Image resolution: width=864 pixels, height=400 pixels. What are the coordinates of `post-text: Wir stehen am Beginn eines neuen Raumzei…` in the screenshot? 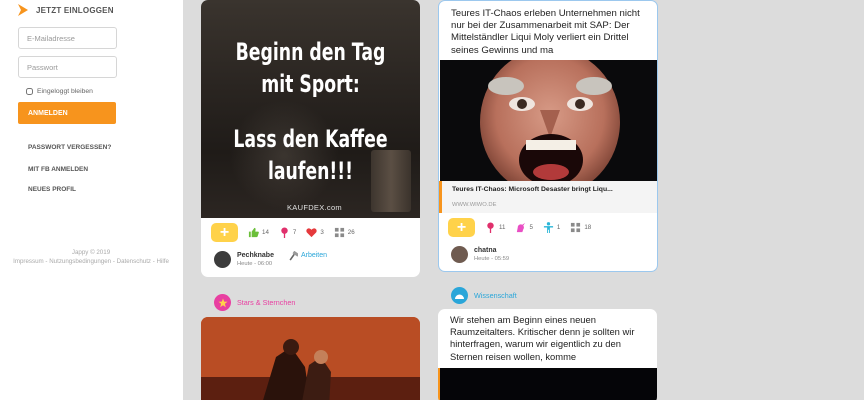 It's located at (542, 338).